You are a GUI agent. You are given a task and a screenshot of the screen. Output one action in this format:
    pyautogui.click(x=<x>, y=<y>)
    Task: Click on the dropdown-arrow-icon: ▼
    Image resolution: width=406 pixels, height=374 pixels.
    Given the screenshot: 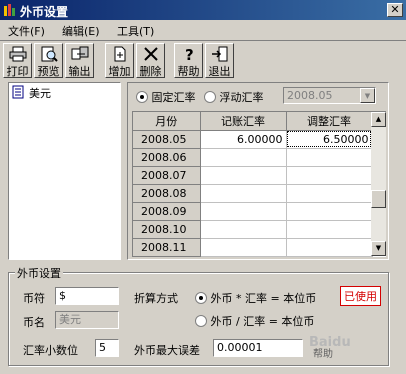 What is the action you would take?
    pyautogui.click(x=367, y=95)
    